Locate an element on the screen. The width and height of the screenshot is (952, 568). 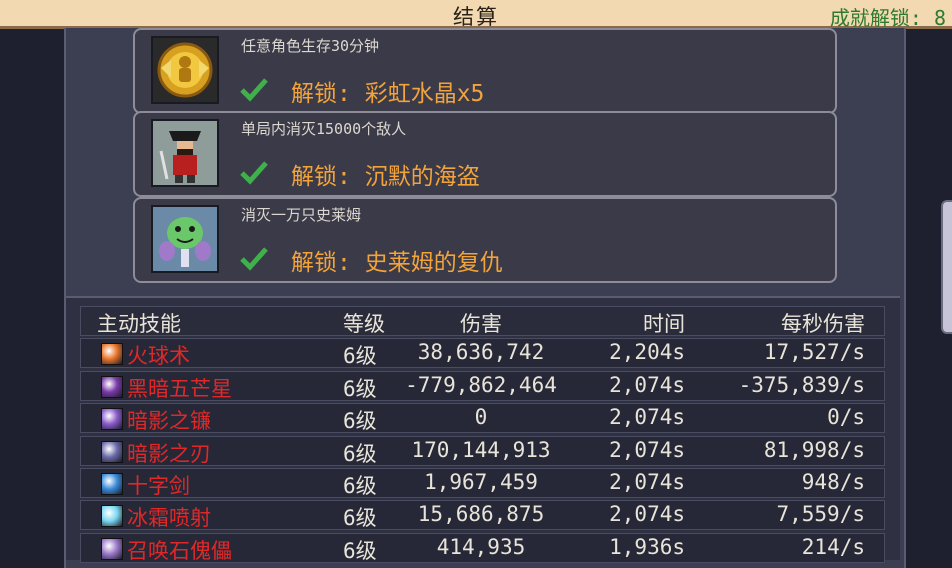
skill-dps: 7,559/s is located at coordinates (820, 514).